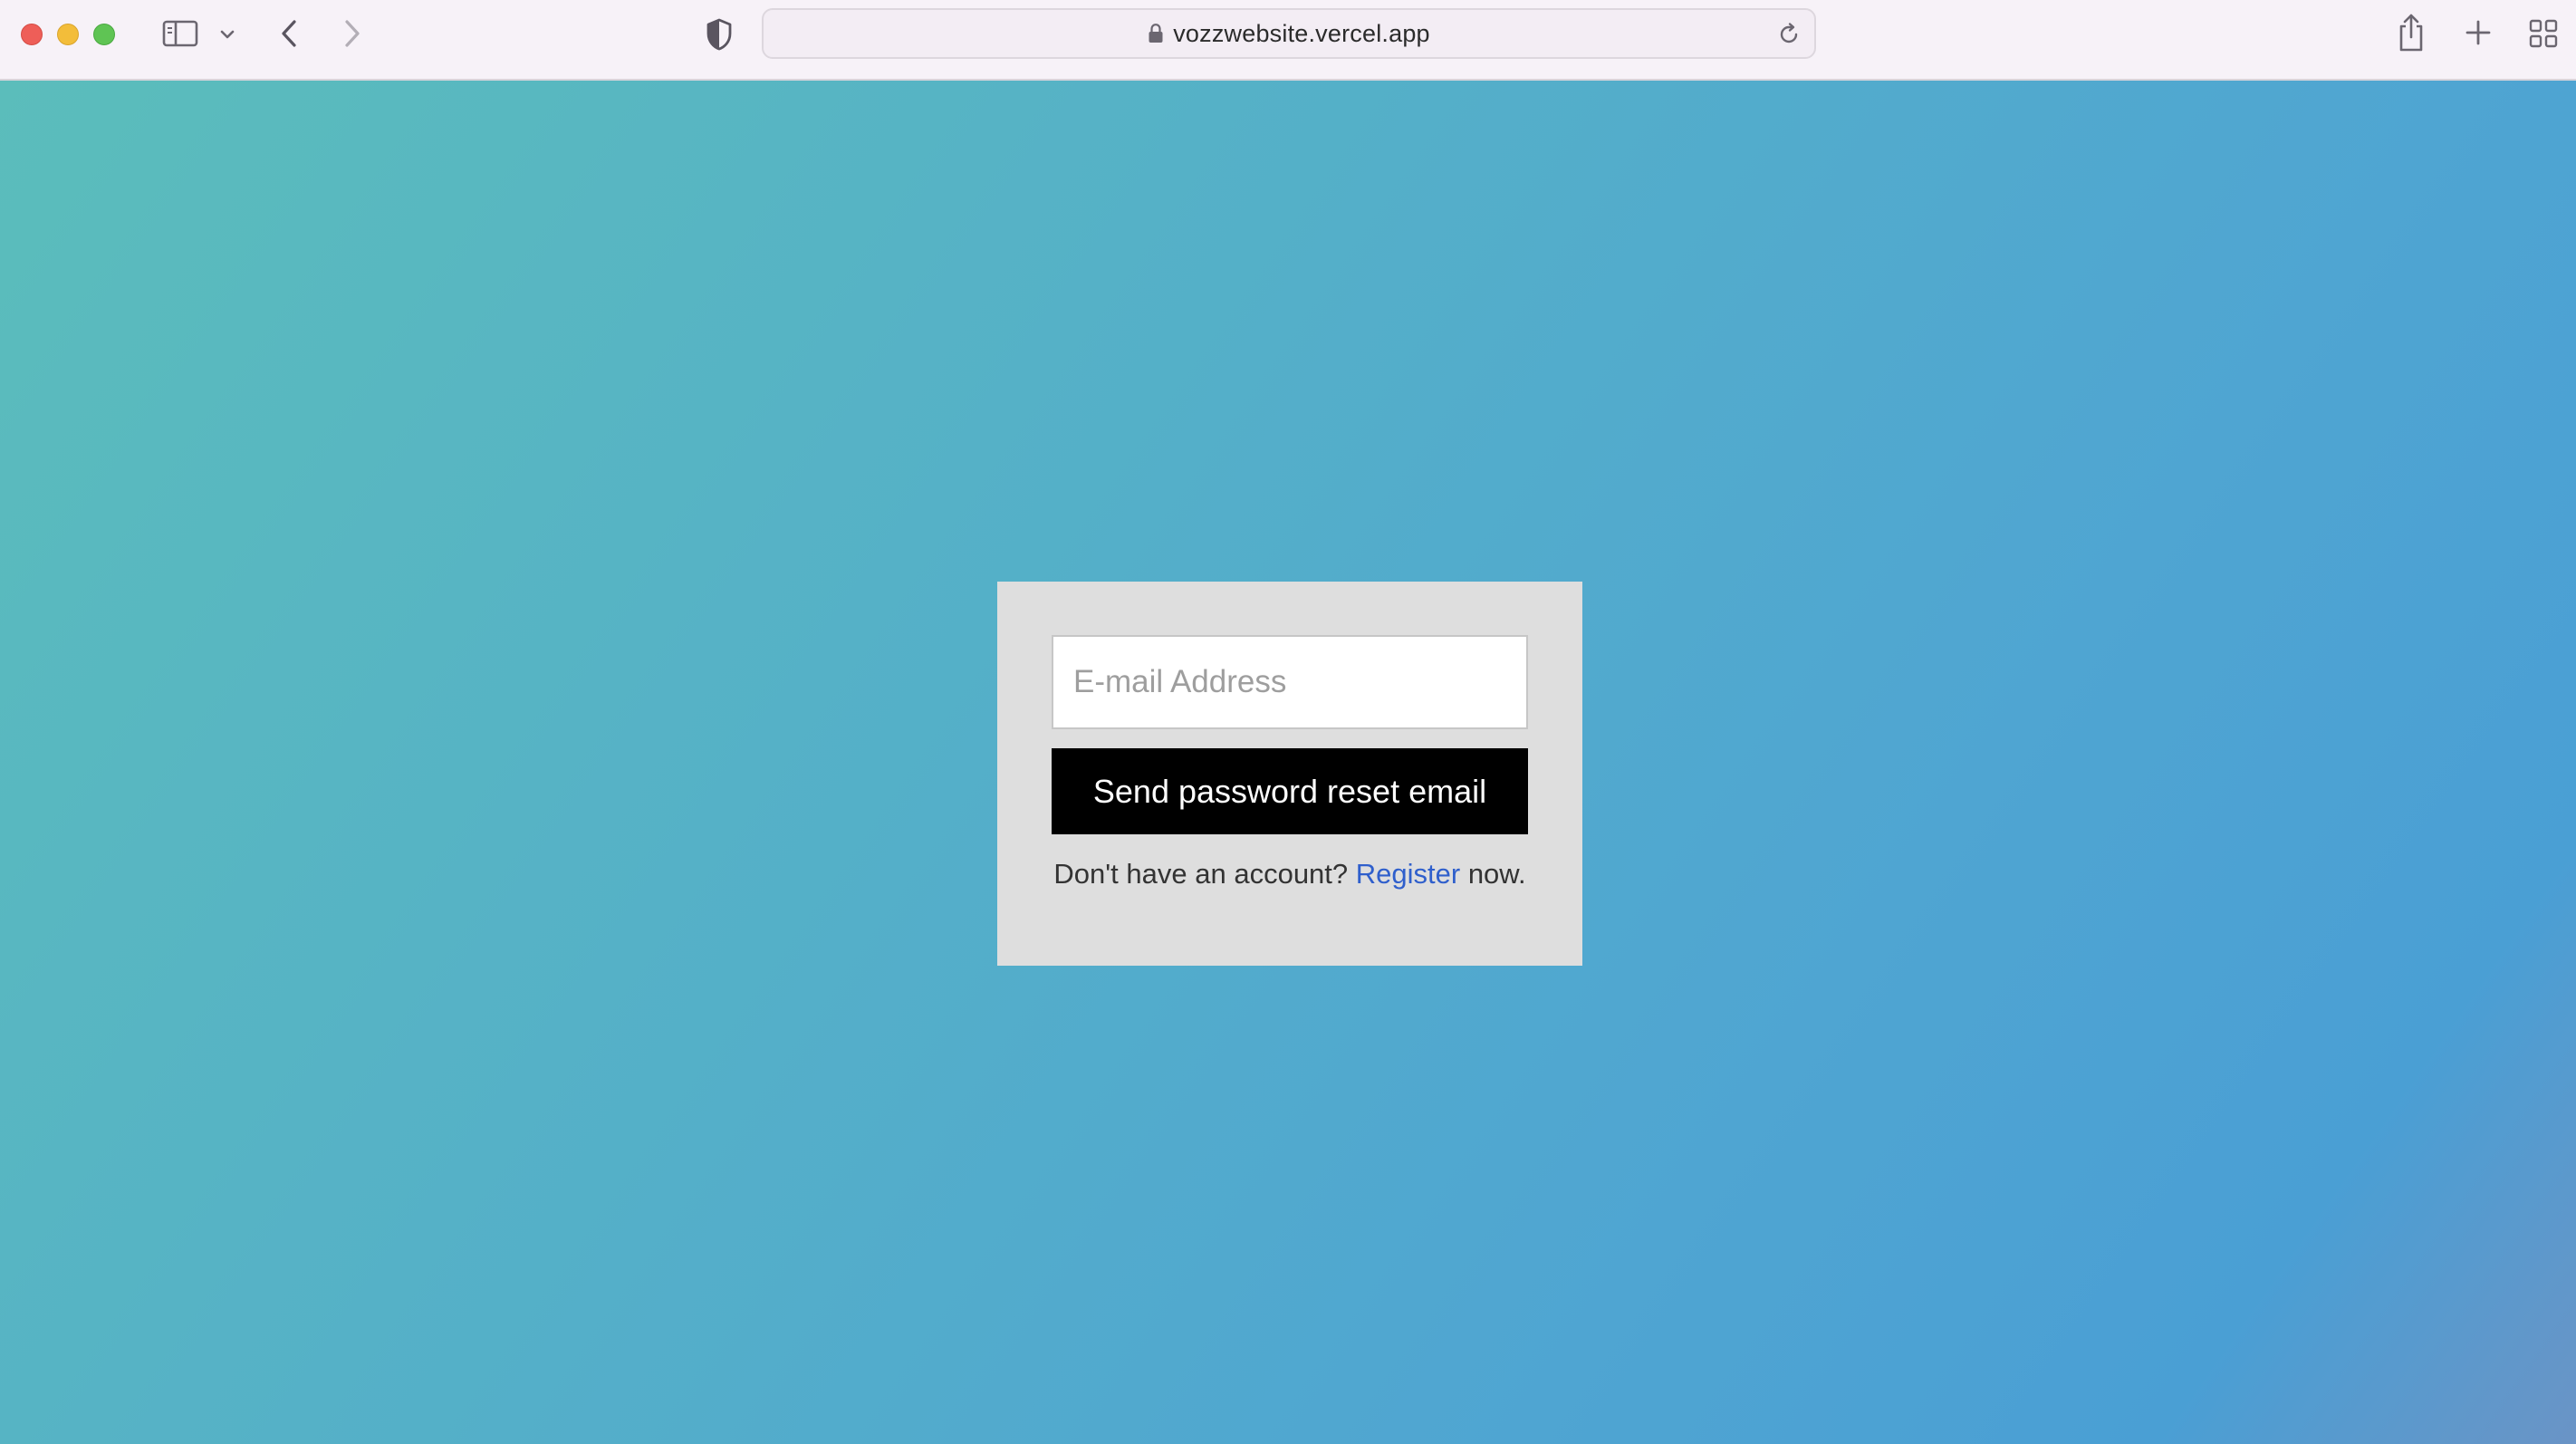 Image resolution: width=2576 pixels, height=1444 pixels. I want to click on reload-icon, so click(1789, 37).